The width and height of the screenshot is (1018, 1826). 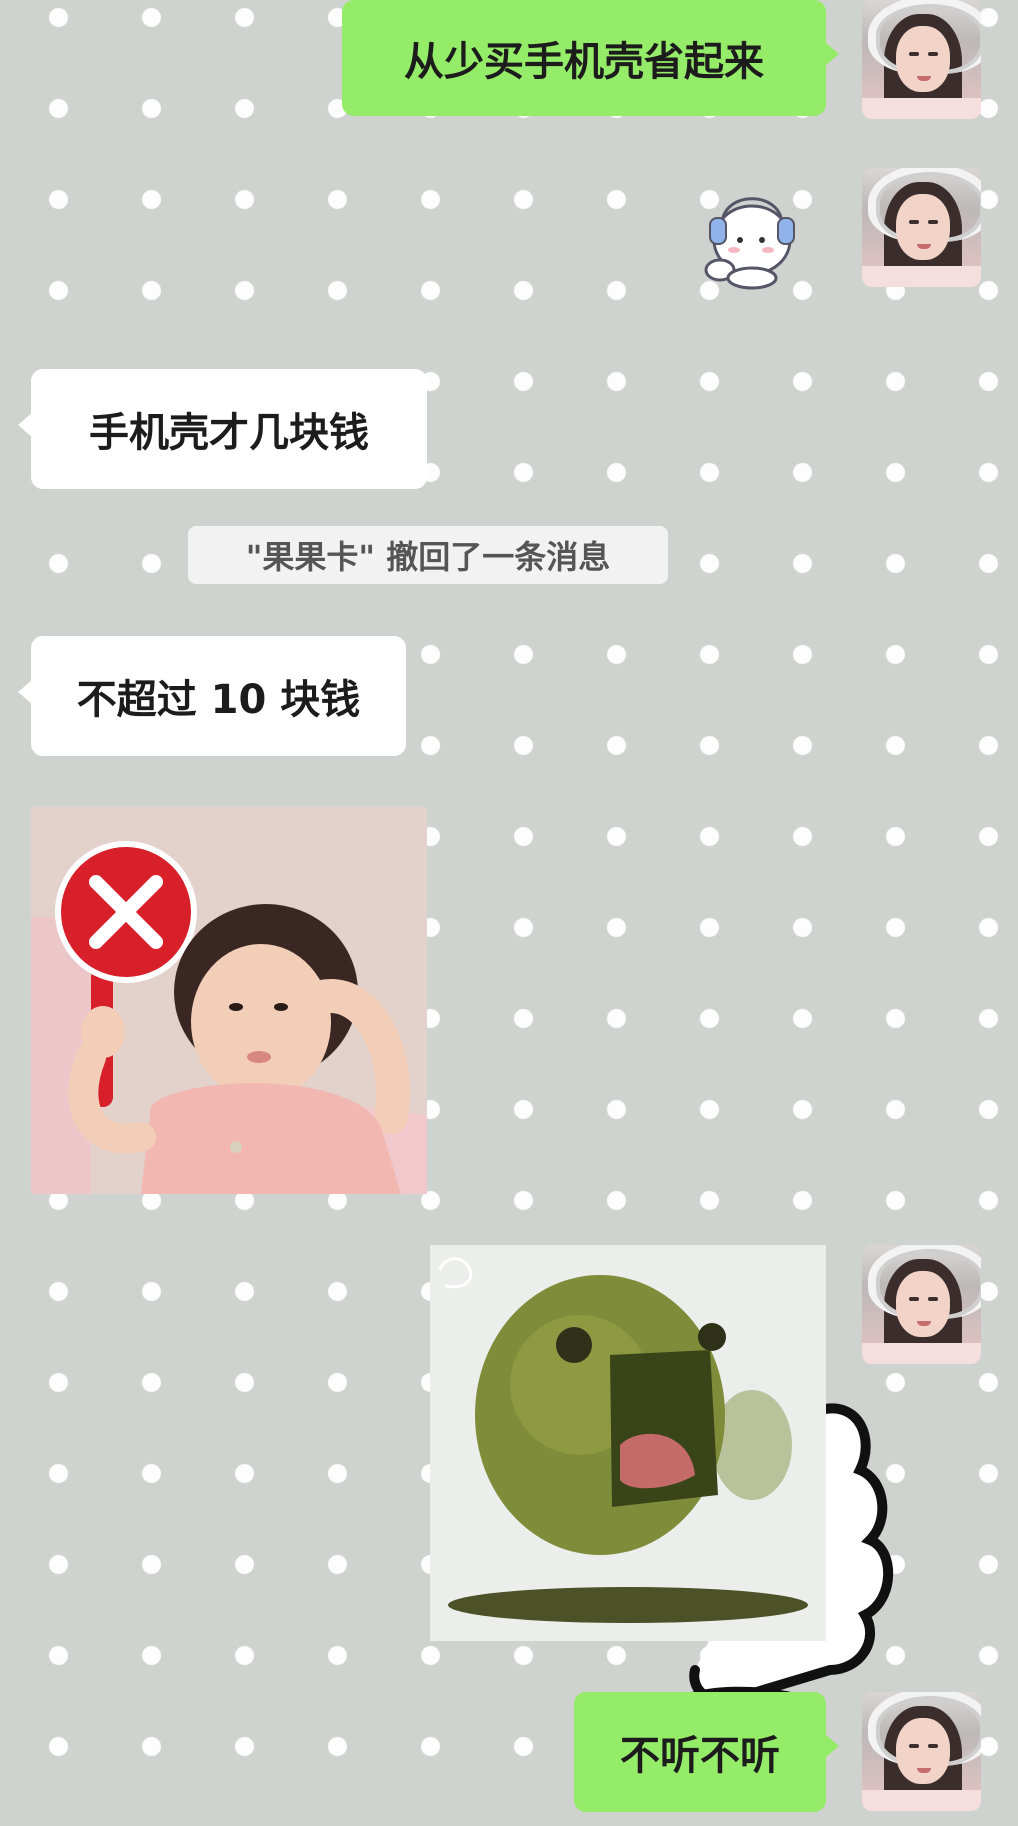 I want to click on incoming-message-bubble: 手机壳才几块钱, so click(x=222, y=429).